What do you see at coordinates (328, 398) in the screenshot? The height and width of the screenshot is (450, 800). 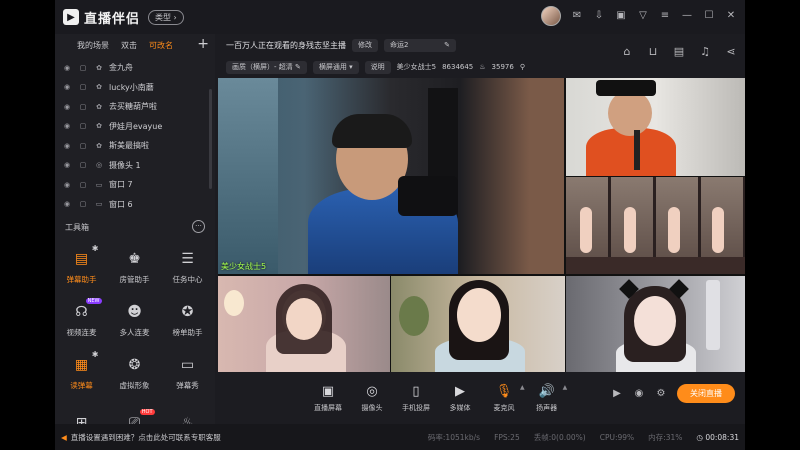 I see `add-screen-button: ▣ 直播屏幕` at bounding box center [328, 398].